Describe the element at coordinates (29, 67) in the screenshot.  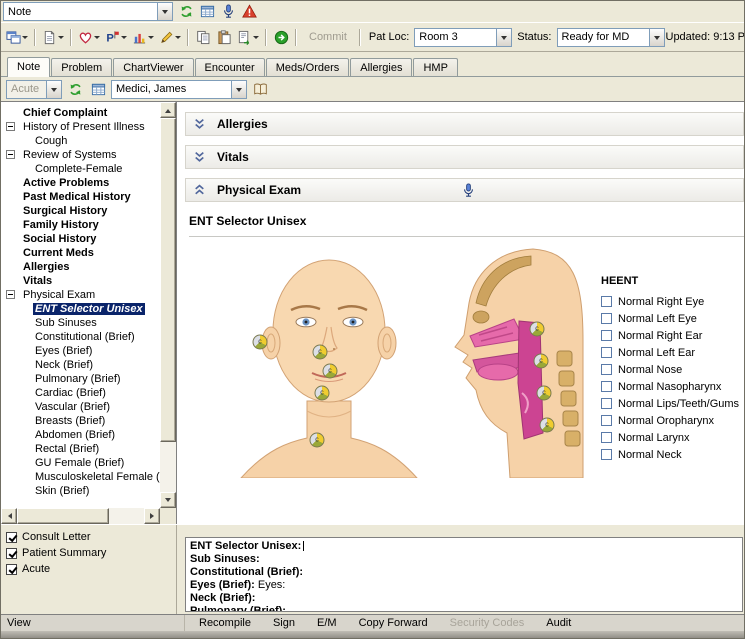
I see `tab-note: Note` at that location.